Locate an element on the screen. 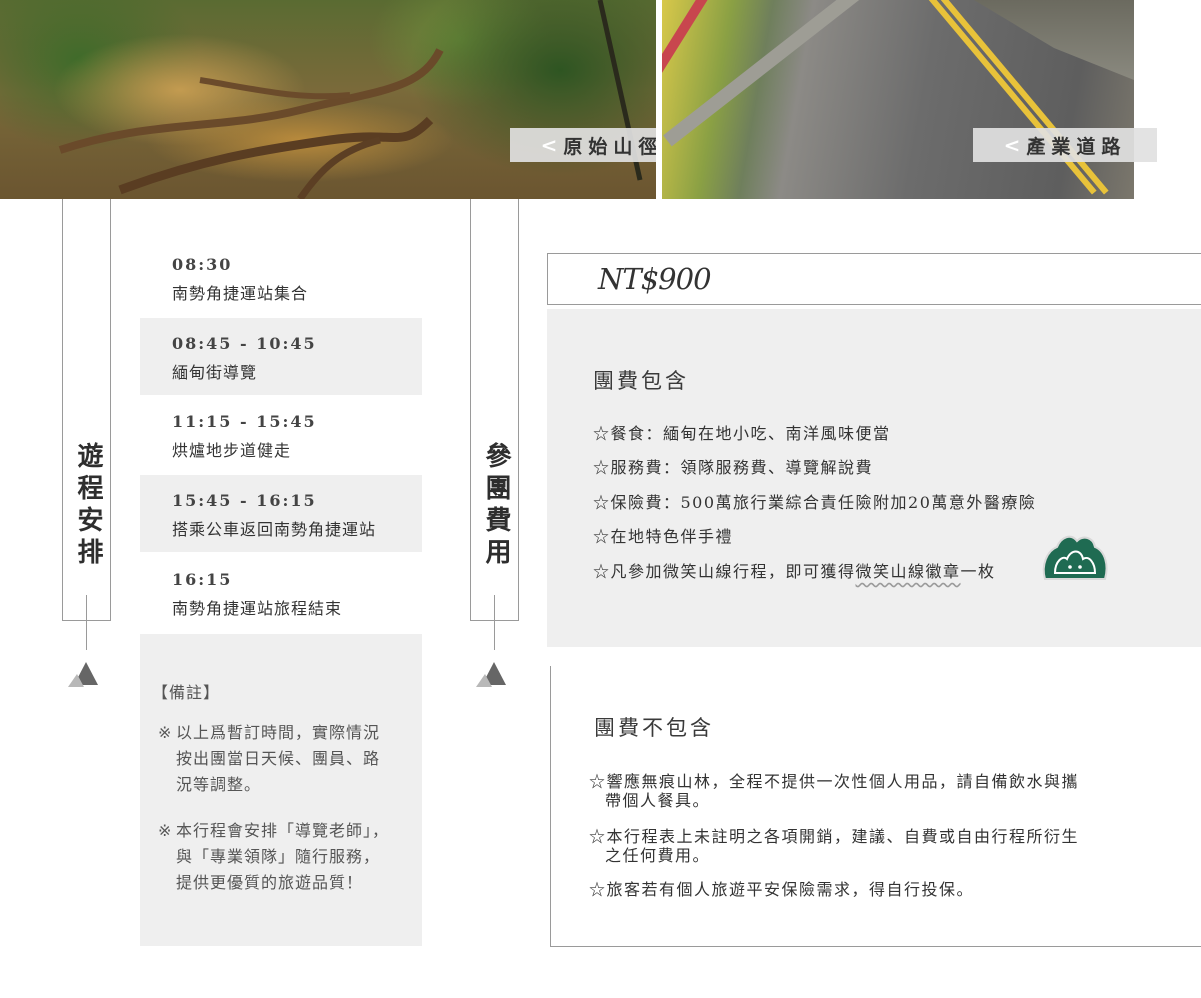  note-line: 本行程會安排「導覽老師」， is located at coordinates (283, 830).